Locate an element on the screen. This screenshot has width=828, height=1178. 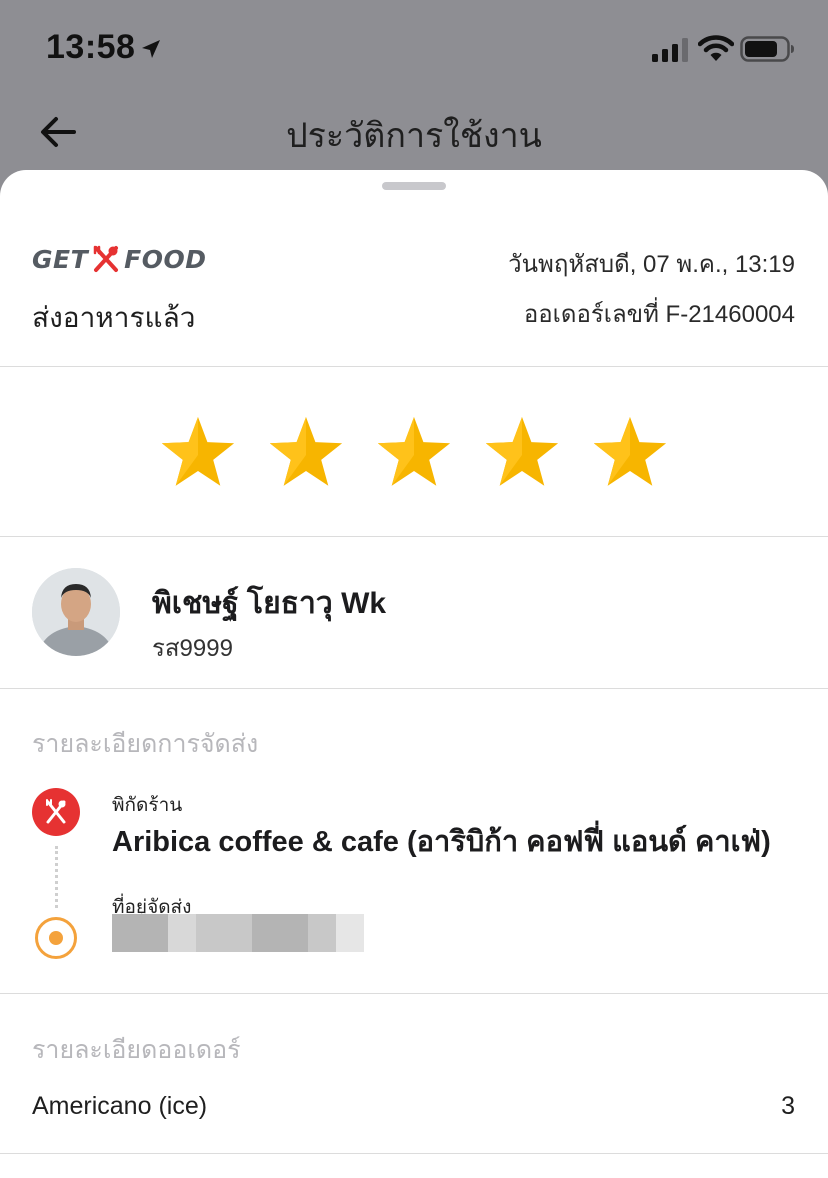
dropoff-address-redacted is located at coordinates (238, 933).